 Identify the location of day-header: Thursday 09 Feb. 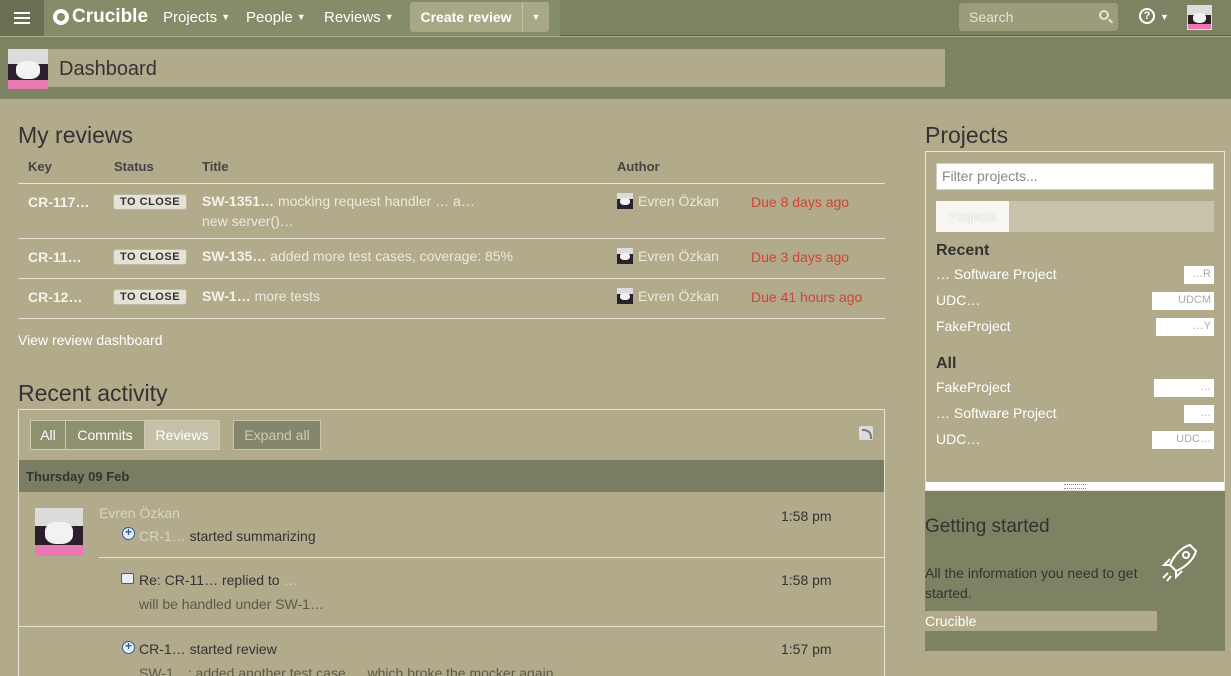
(451, 476).